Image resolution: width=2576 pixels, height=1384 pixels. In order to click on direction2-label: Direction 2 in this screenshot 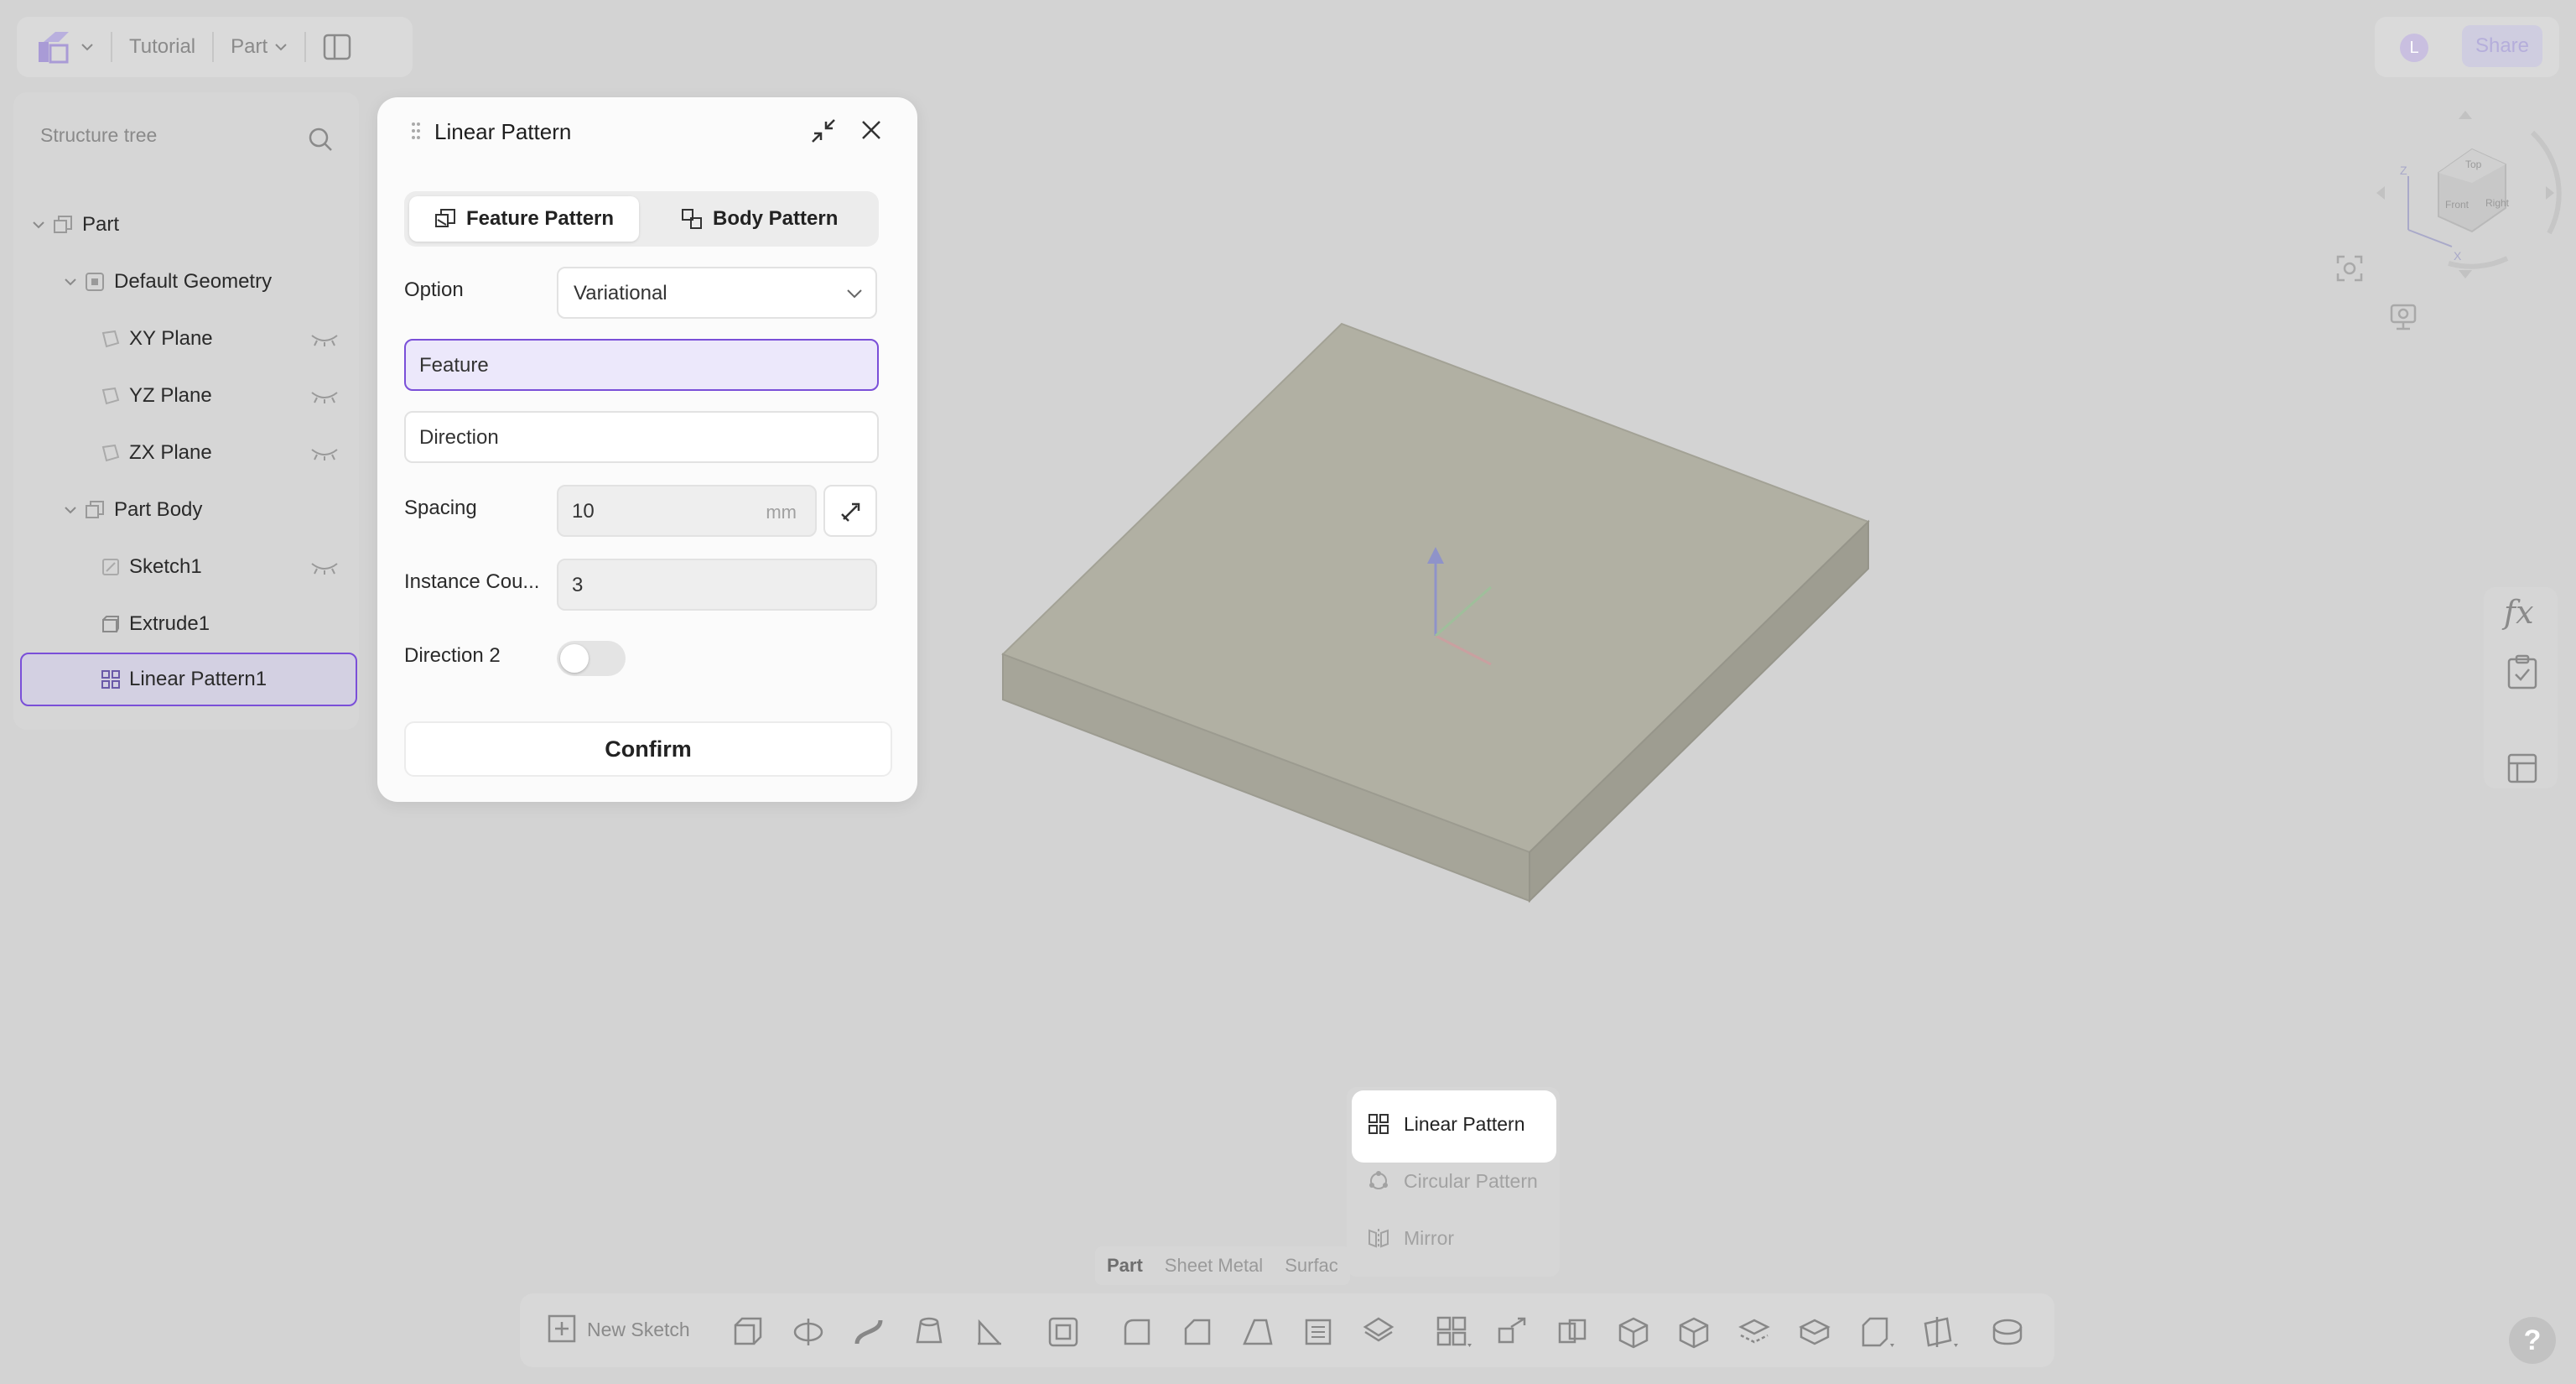, I will do `click(453, 655)`.